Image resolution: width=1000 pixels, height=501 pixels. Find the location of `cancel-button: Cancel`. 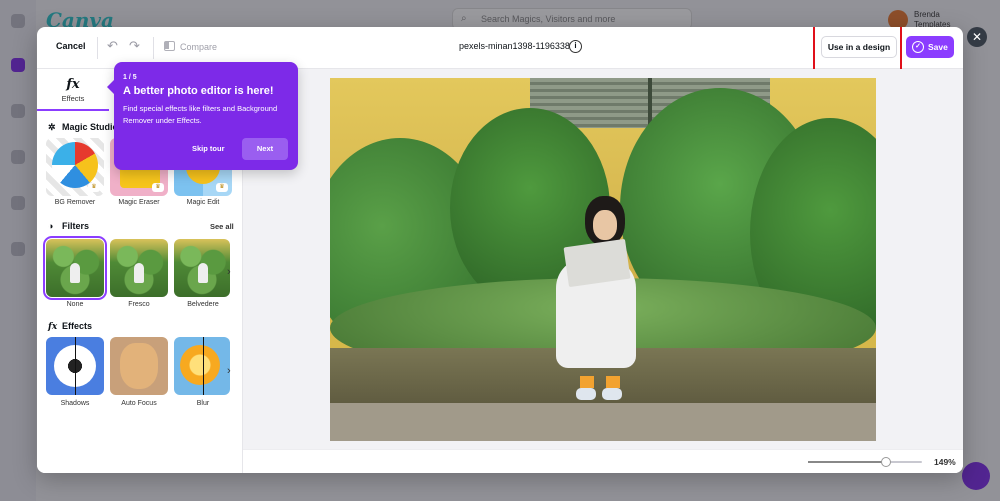

cancel-button: Cancel is located at coordinates (71, 46).